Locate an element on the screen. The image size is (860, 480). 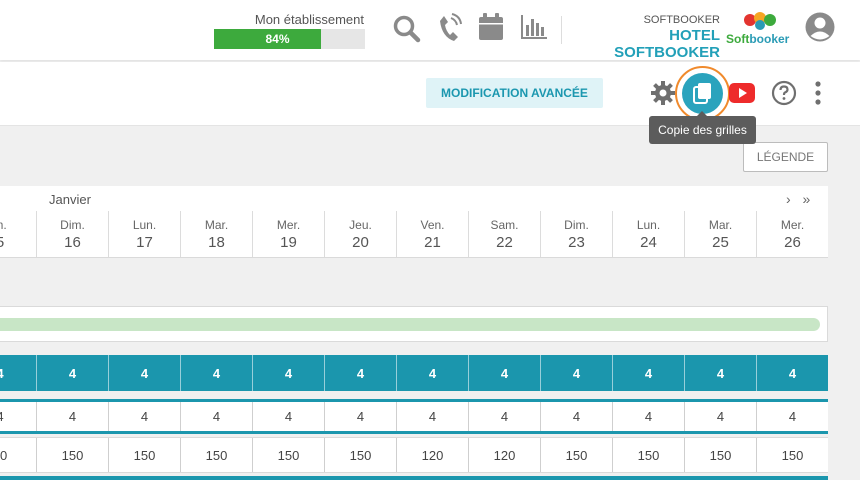
day-column: Dim. 16 is located at coordinates (72, 234).